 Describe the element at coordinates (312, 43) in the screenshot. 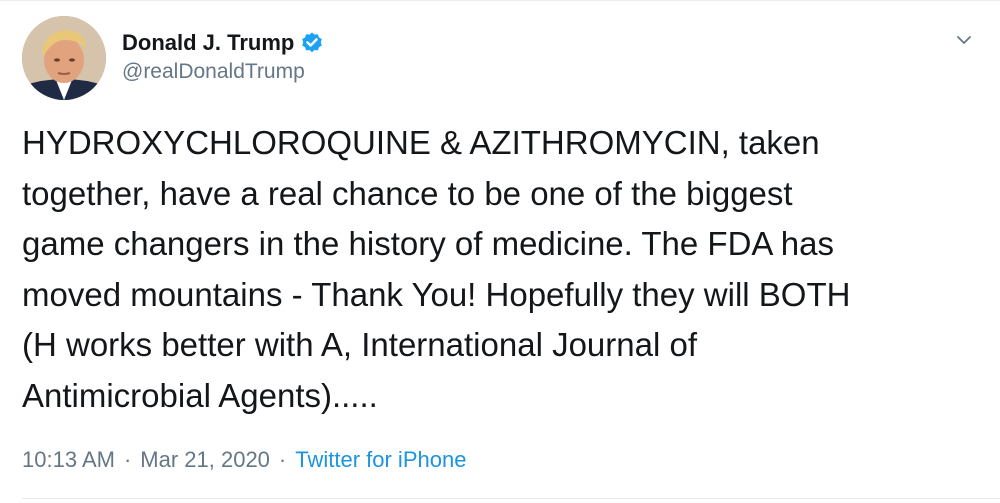

I see `verified-badge-icon` at that location.